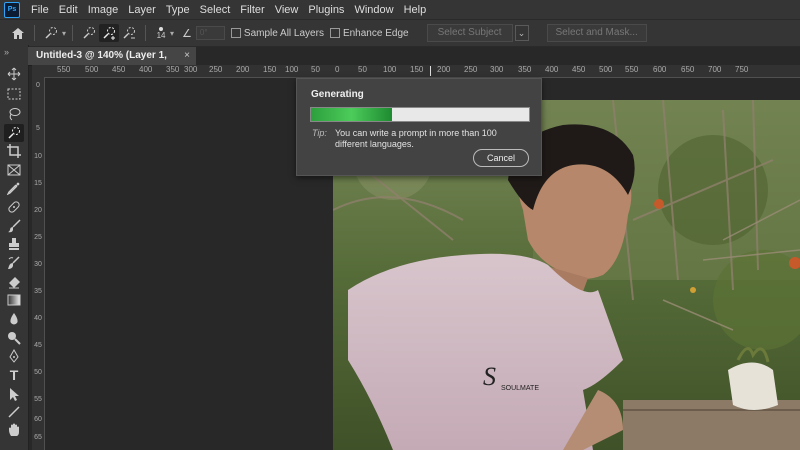  What do you see at coordinates (14, 74) in the screenshot?
I see `move-tool-icon` at bounding box center [14, 74].